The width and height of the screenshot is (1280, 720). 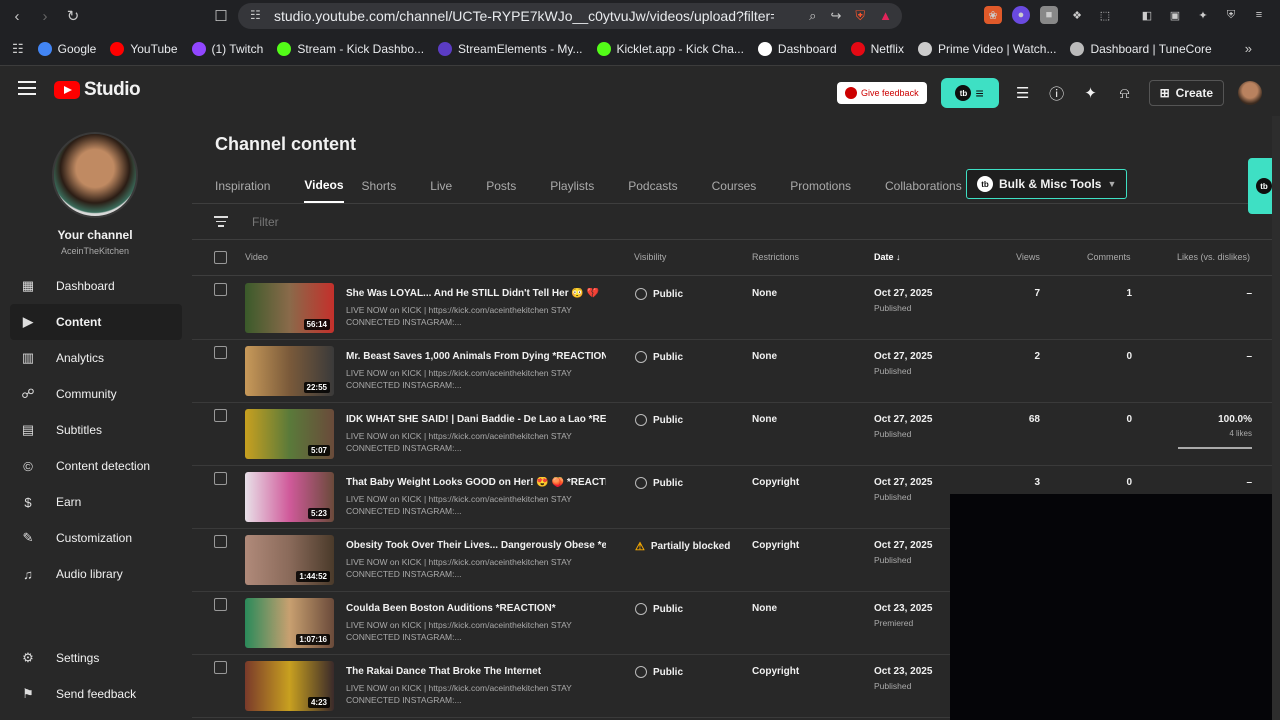 I want to click on bookmark-item: Dashboard, so click(x=797, y=48).